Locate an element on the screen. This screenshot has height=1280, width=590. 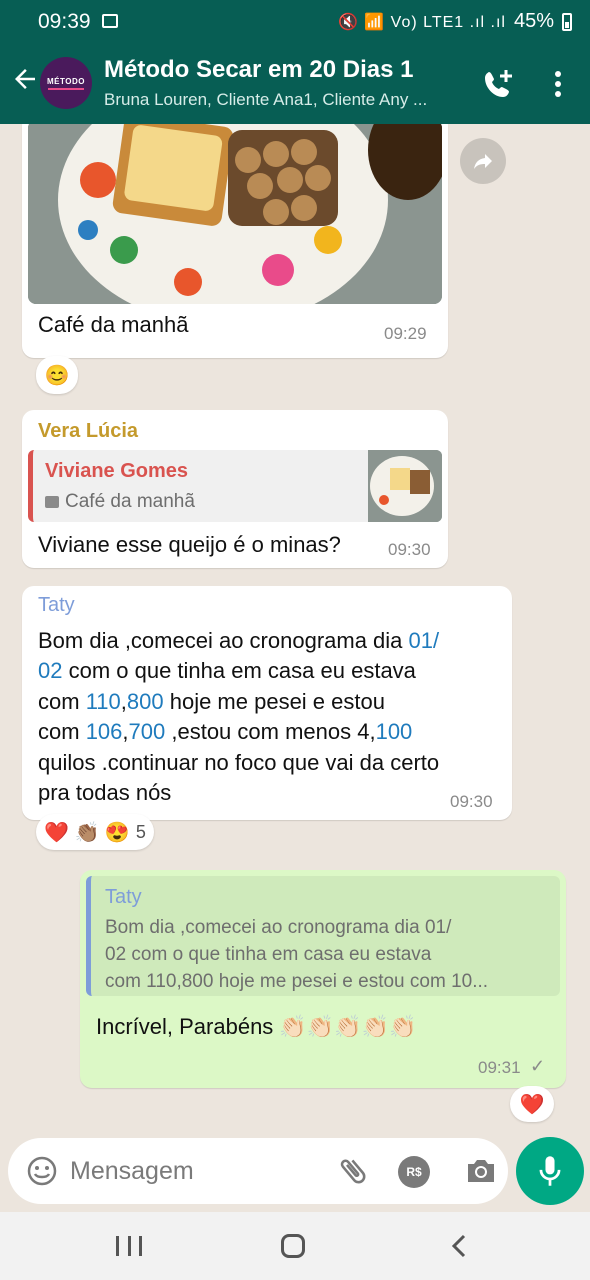
reaction-emoji: 😊 is located at coordinates (57, 375).